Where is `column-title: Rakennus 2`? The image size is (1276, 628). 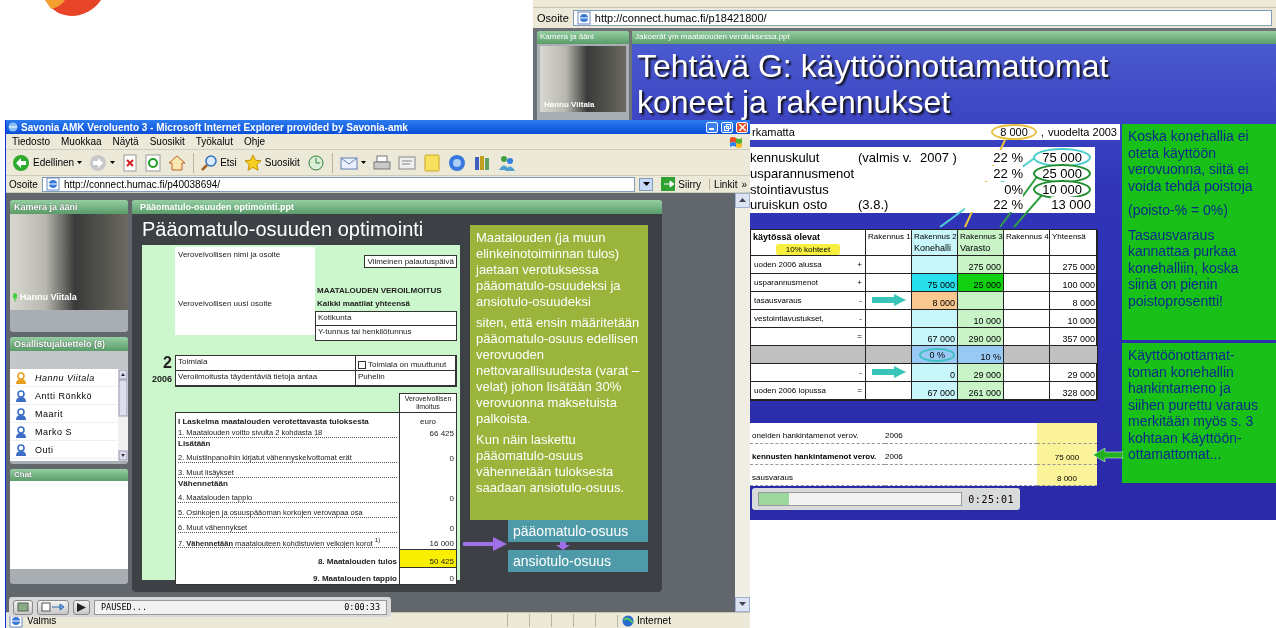 column-title: Rakennus 2 is located at coordinates (934, 236).